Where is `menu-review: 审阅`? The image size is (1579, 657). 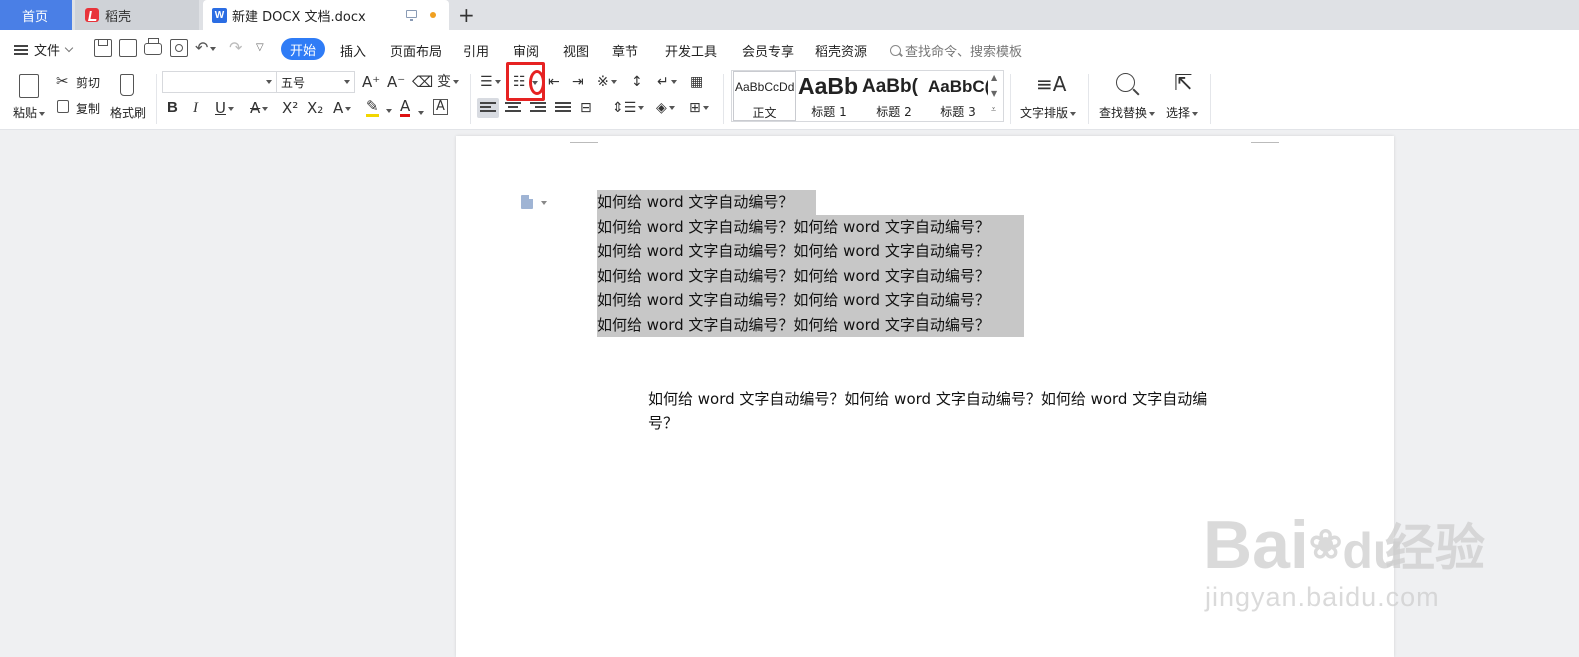
menu-review: 审阅 is located at coordinates (526, 50).